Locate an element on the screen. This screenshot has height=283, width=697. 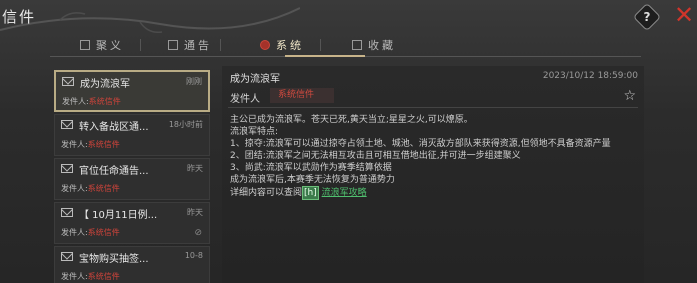
active-tab-indicator is located at coordinates (325, 56).